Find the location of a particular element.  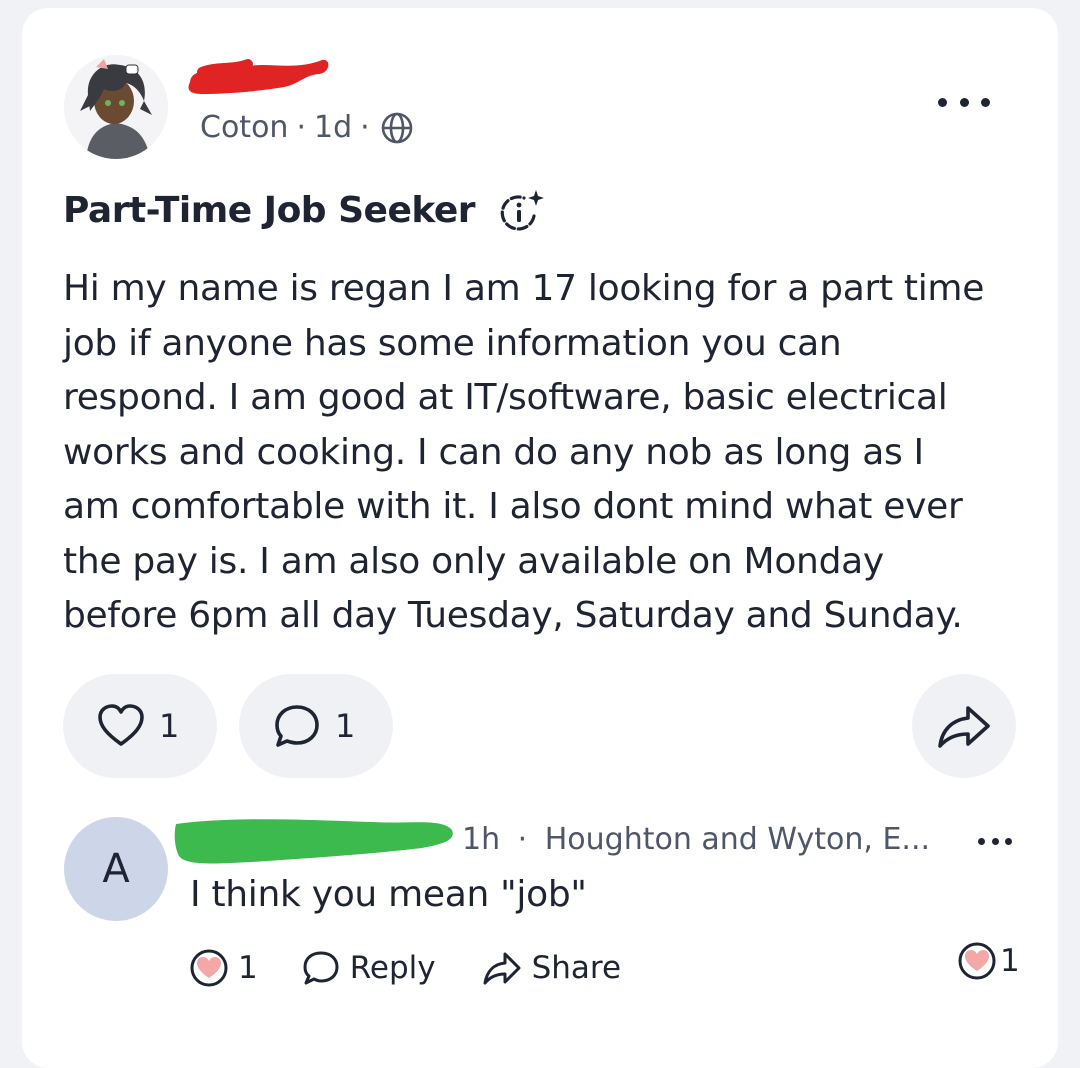

comment-bubble-icon is located at coordinates (297, 726).